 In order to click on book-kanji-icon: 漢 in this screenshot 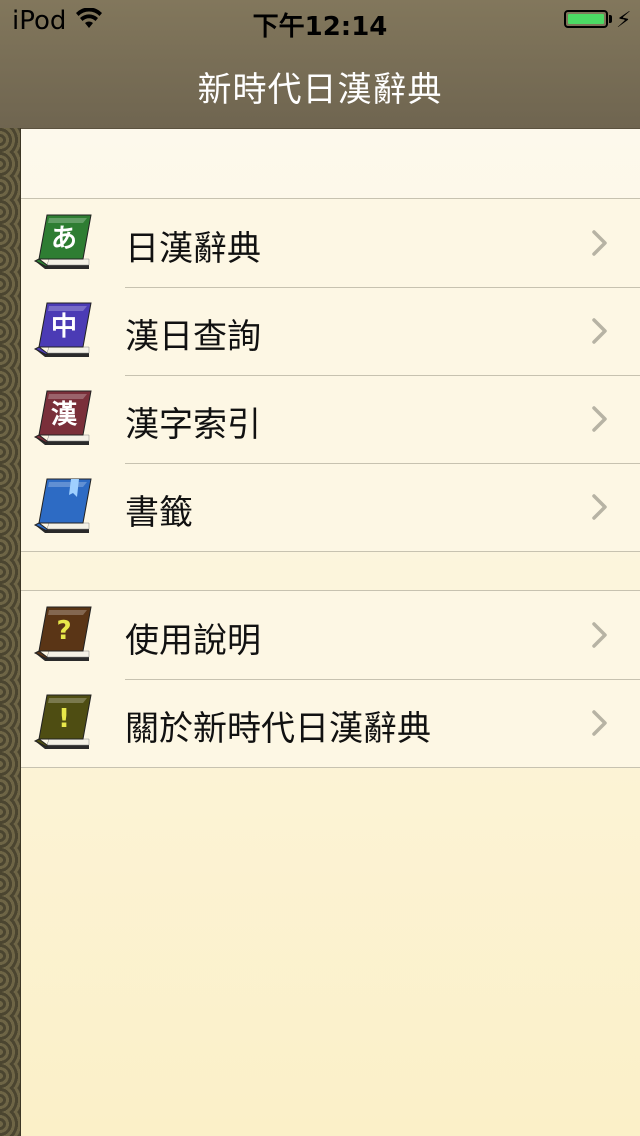, I will do `click(62, 419)`.